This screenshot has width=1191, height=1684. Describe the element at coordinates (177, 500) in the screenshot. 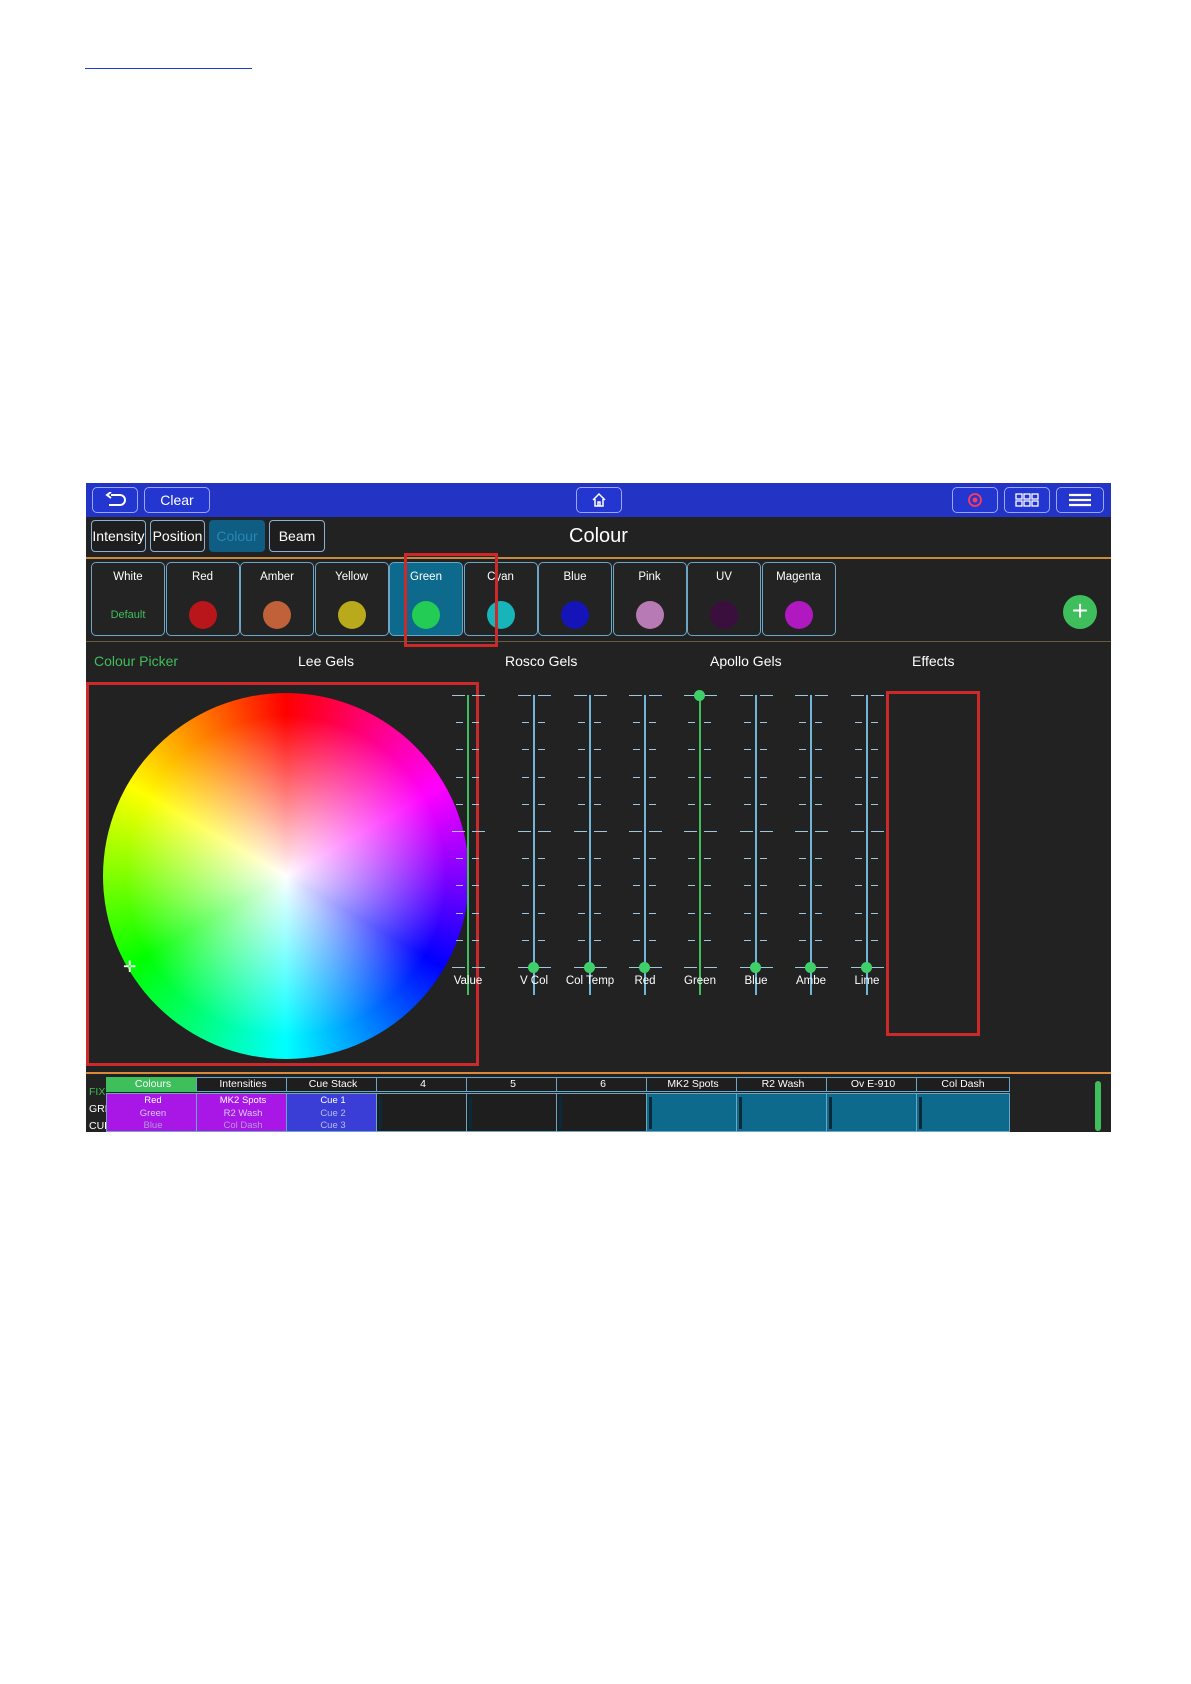

I see `clear-button: Clear` at that location.